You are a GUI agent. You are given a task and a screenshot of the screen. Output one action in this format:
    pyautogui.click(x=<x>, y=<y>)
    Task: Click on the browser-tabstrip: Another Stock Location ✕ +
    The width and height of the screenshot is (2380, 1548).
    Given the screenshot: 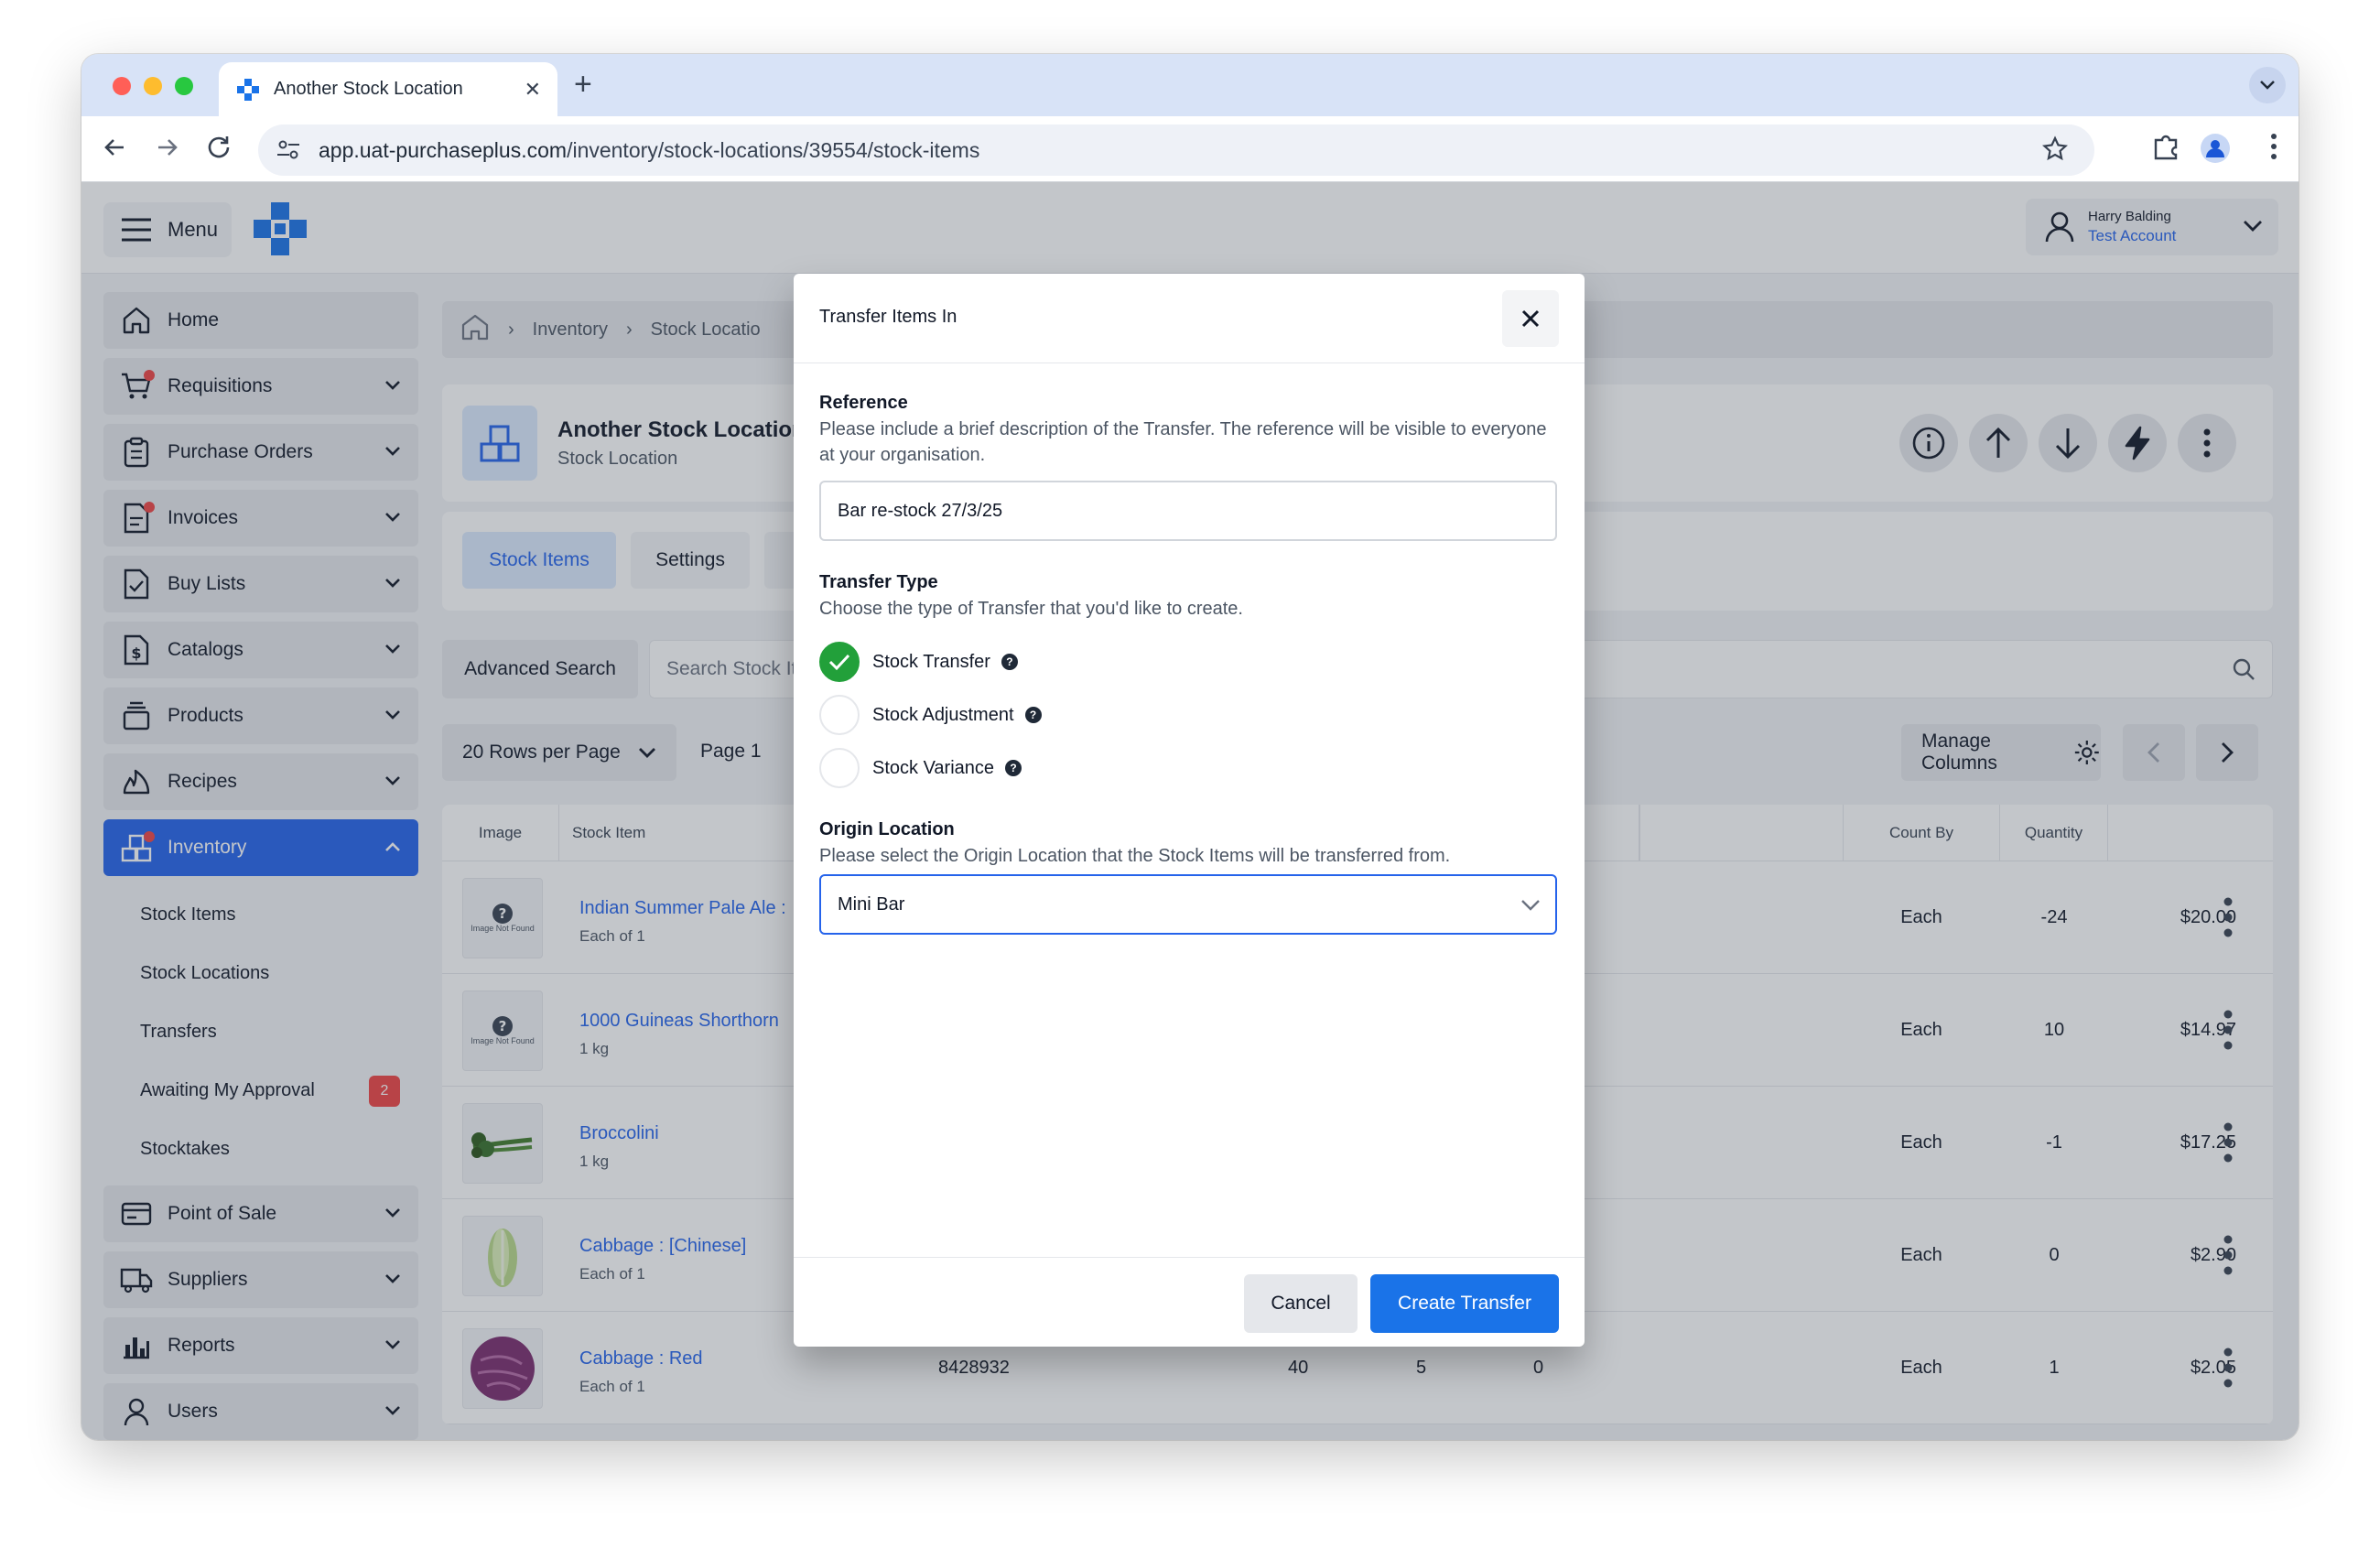 What is the action you would take?
    pyautogui.click(x=1190, y=85)
    